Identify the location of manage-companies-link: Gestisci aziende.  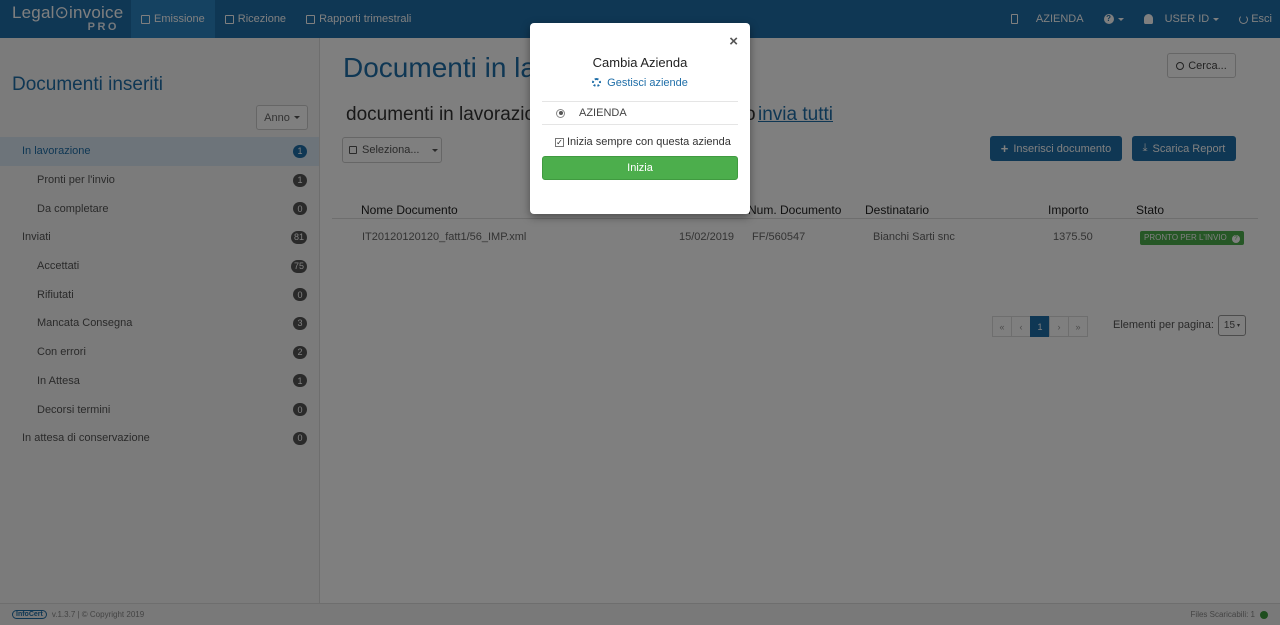
(640, 83).